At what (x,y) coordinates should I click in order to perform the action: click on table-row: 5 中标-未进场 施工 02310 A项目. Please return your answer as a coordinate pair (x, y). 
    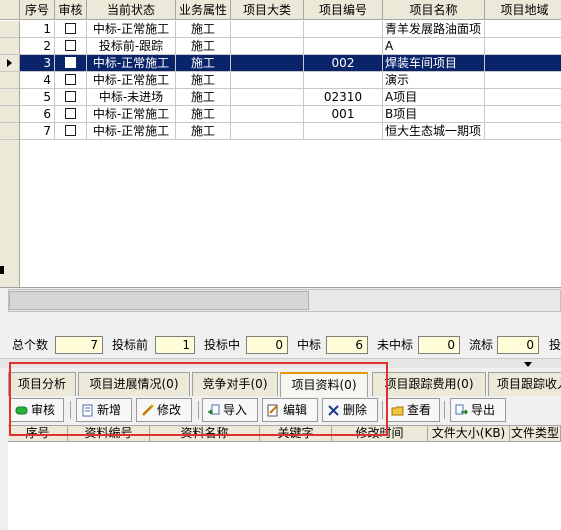
    Looking at the image, I should click on (280, 97).